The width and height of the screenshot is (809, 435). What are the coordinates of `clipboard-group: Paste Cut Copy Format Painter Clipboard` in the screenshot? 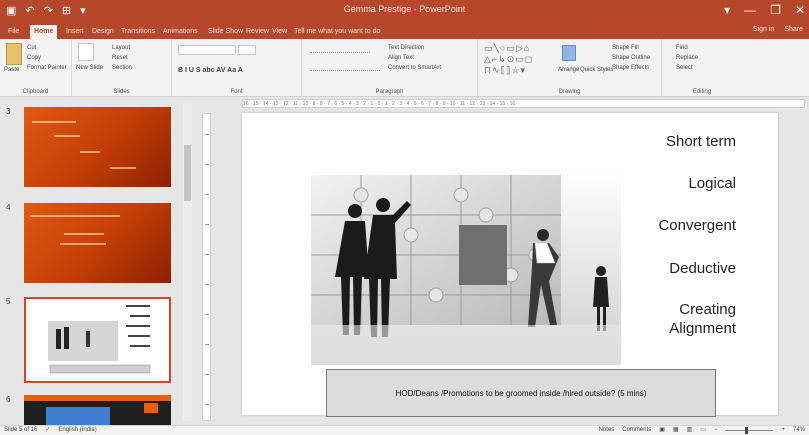 It's located at (36, 68).